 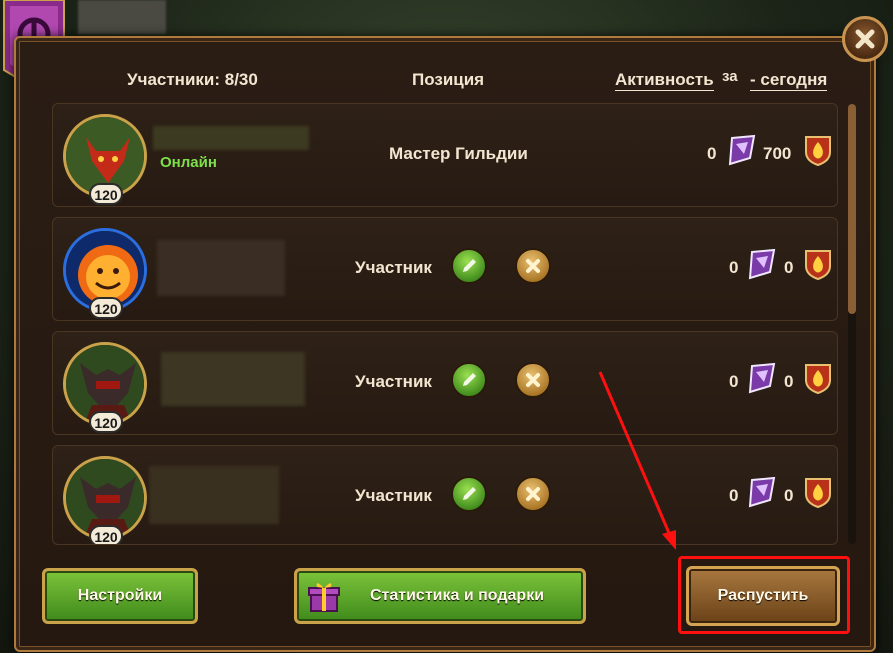 I want to click on settings-button-label: Настройки, so click(x=120, y=595).